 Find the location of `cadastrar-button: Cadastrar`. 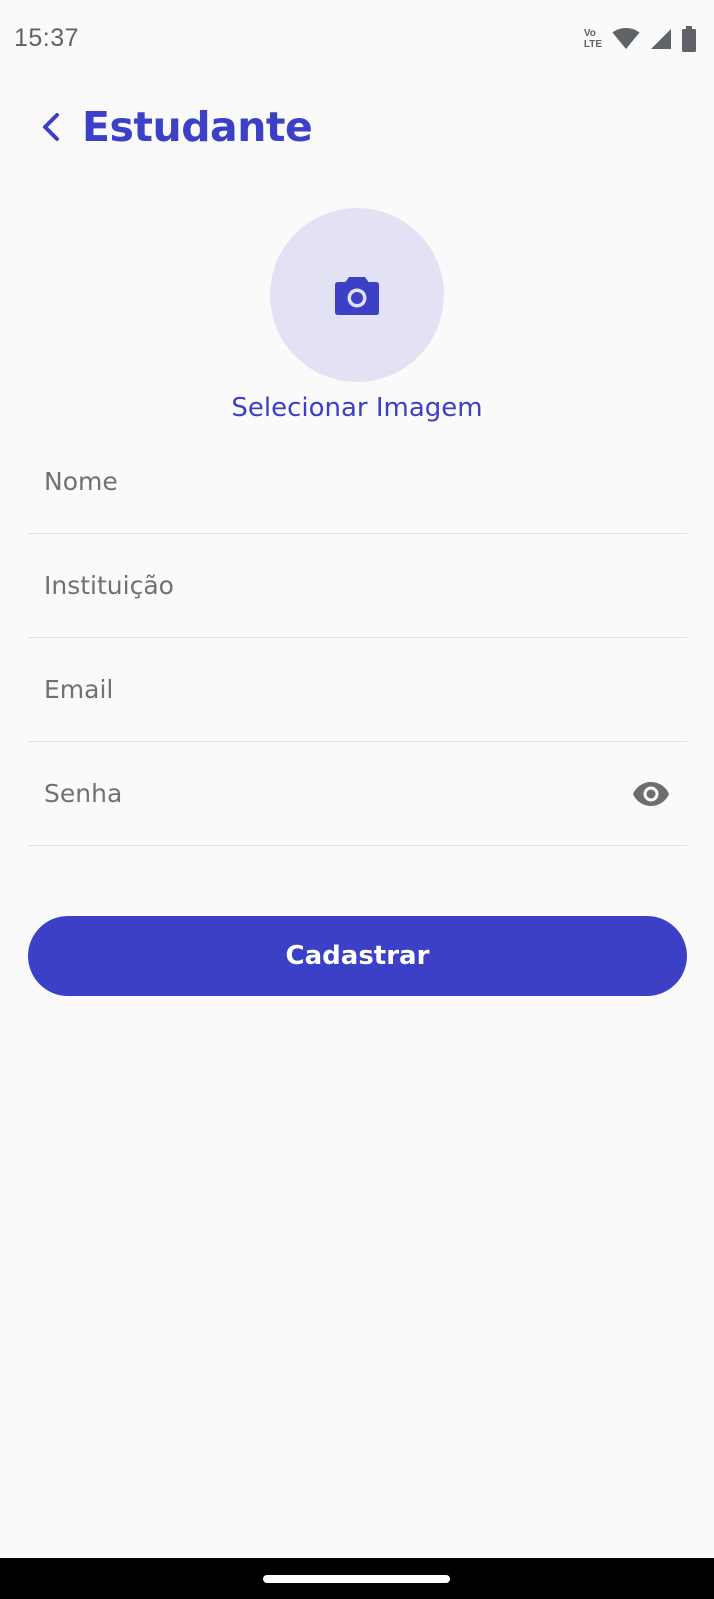

cadastrar-button: Cadastrar is located at coordinates (357, 956).